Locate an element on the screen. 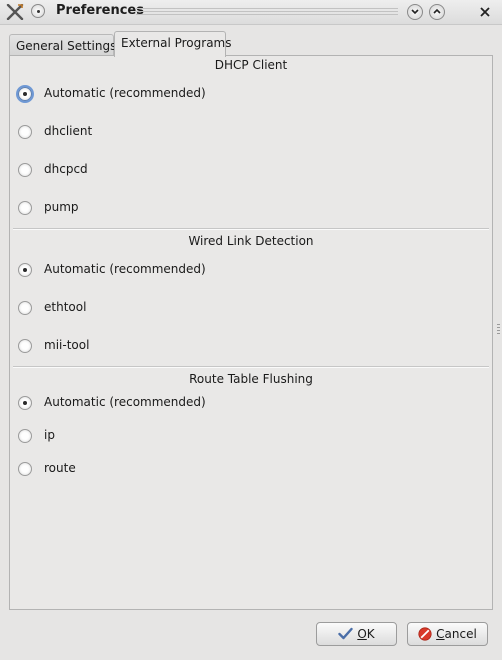  ok-mnemonic: O is located at coordinates (362, 634).